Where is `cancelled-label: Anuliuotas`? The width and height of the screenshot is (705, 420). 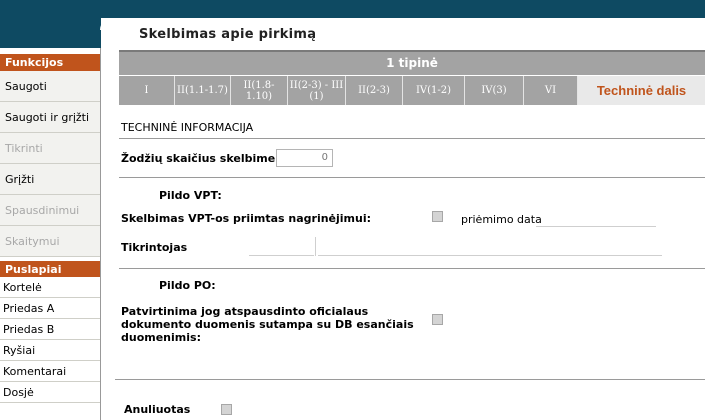
cancelled-label: Anuliuotas is located at coordinates (157, 409).